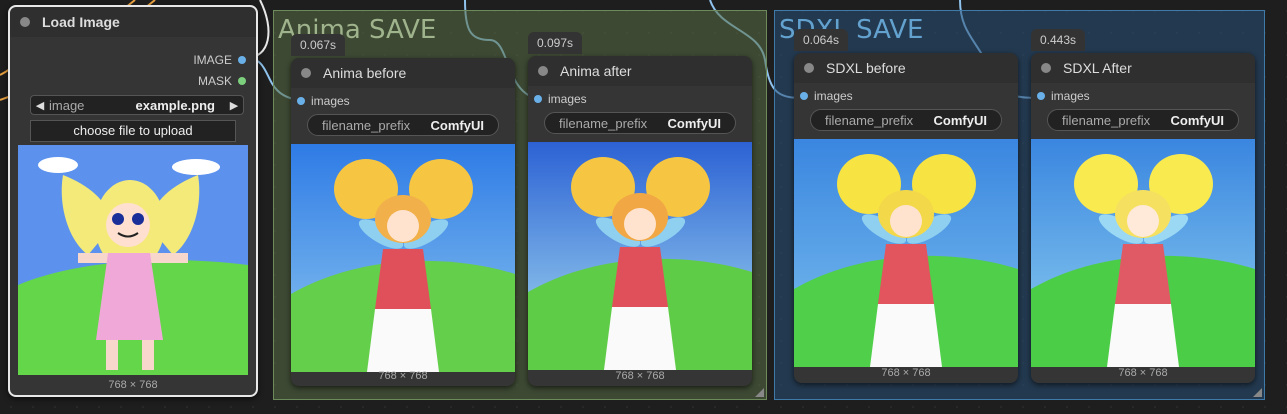 The width and height of the screenshot is (1287, 414). Describe the element at coordinates (40, 105) in the screenshot. I see `arrow-left-icon: ◀` at that location.